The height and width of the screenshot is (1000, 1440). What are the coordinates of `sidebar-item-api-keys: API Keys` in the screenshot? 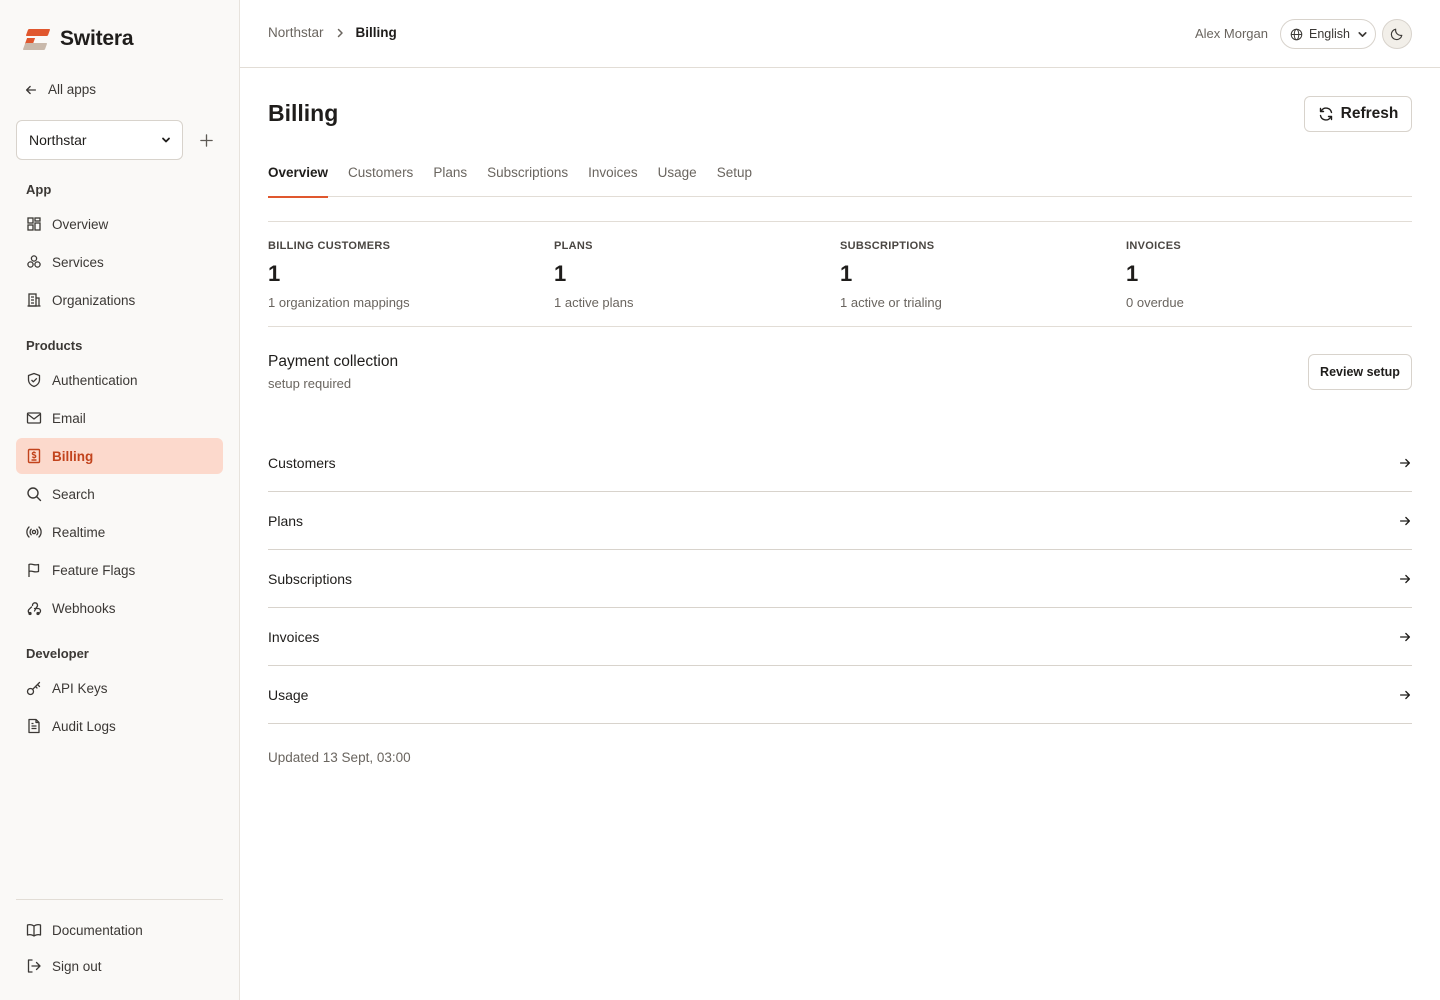 It's located at (119, 688).